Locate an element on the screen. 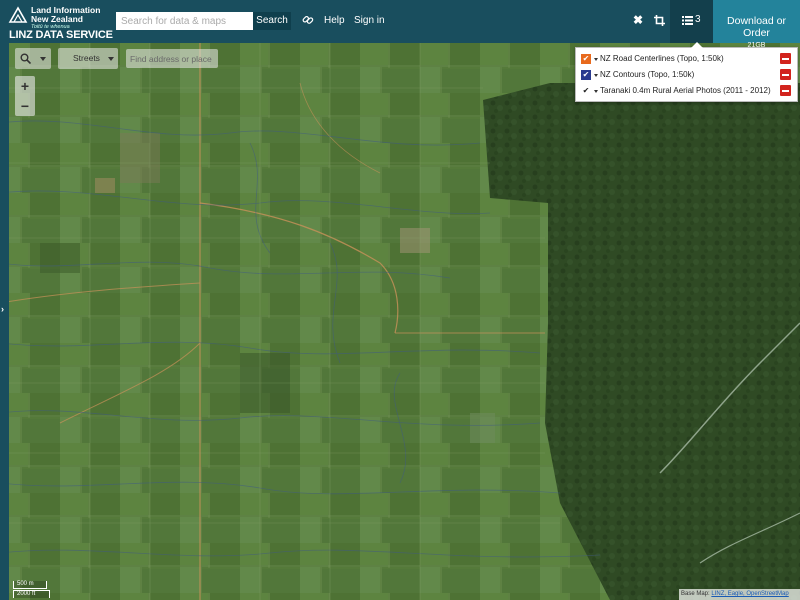  close-icon: ✖ is located at coordinates (638, 20).